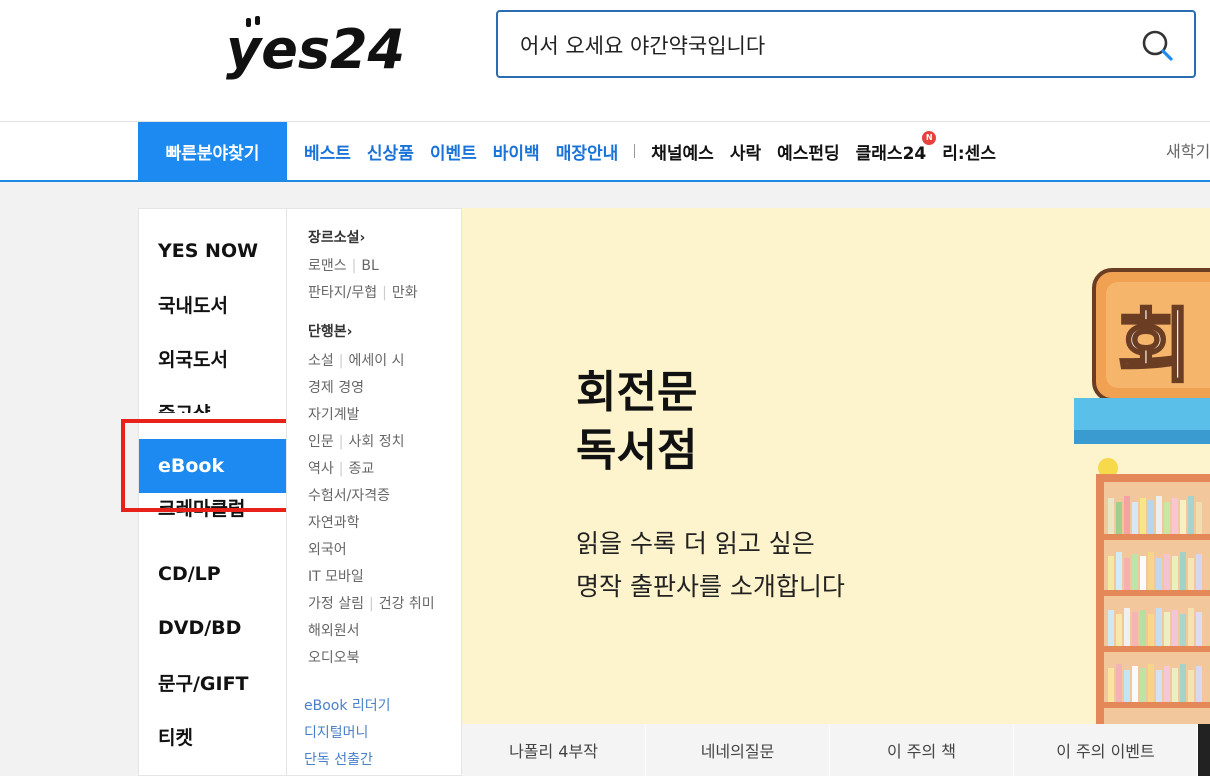 The image size is (1210, 776). I want to click on category-foreign-books: 외국도서, so click(213, 358).